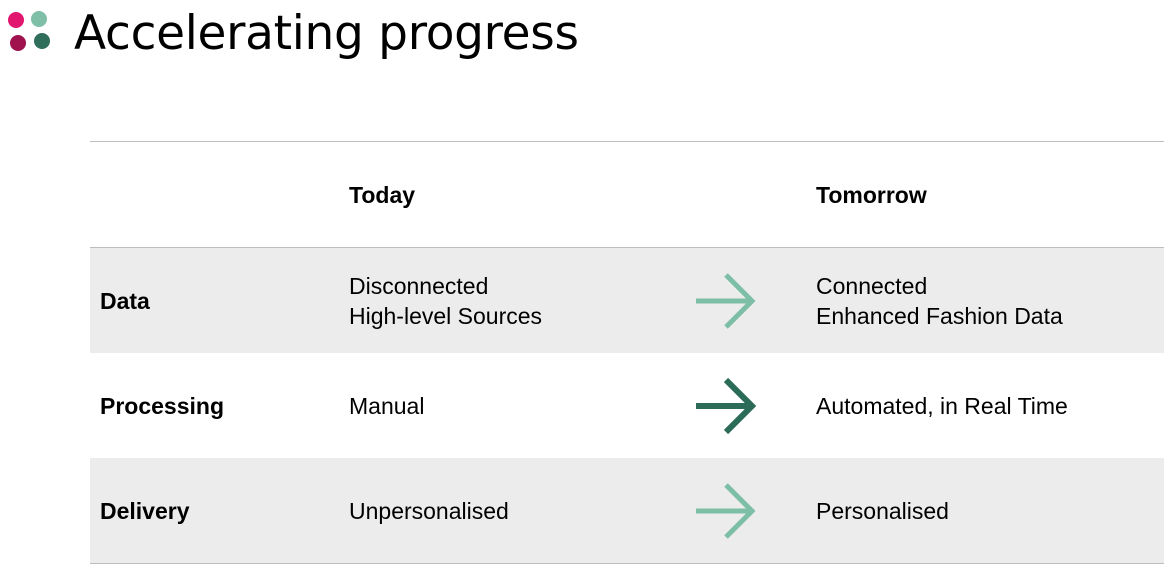  What do you see at coordinates (939, 300) in the screenshot?
I see `tomorrow-value: Connected Enhanced Fashion Data` at bounding box center [939, 300].